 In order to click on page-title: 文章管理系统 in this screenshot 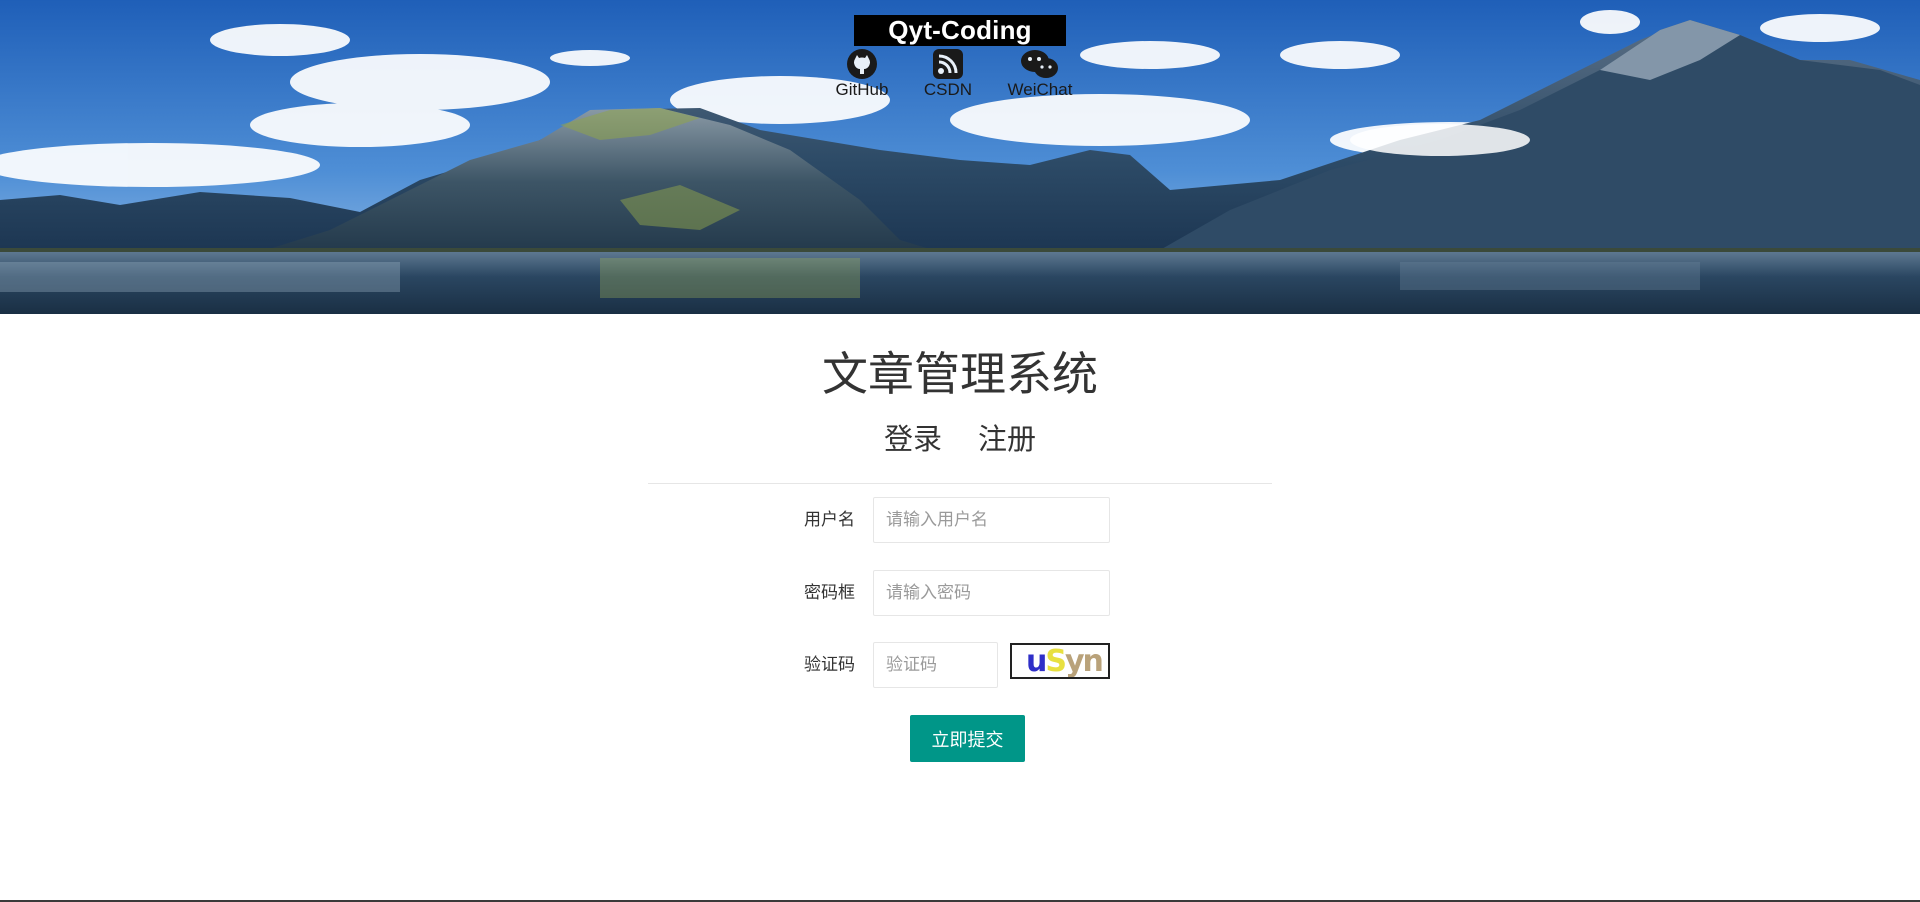, I will do `click(960, 374)`.